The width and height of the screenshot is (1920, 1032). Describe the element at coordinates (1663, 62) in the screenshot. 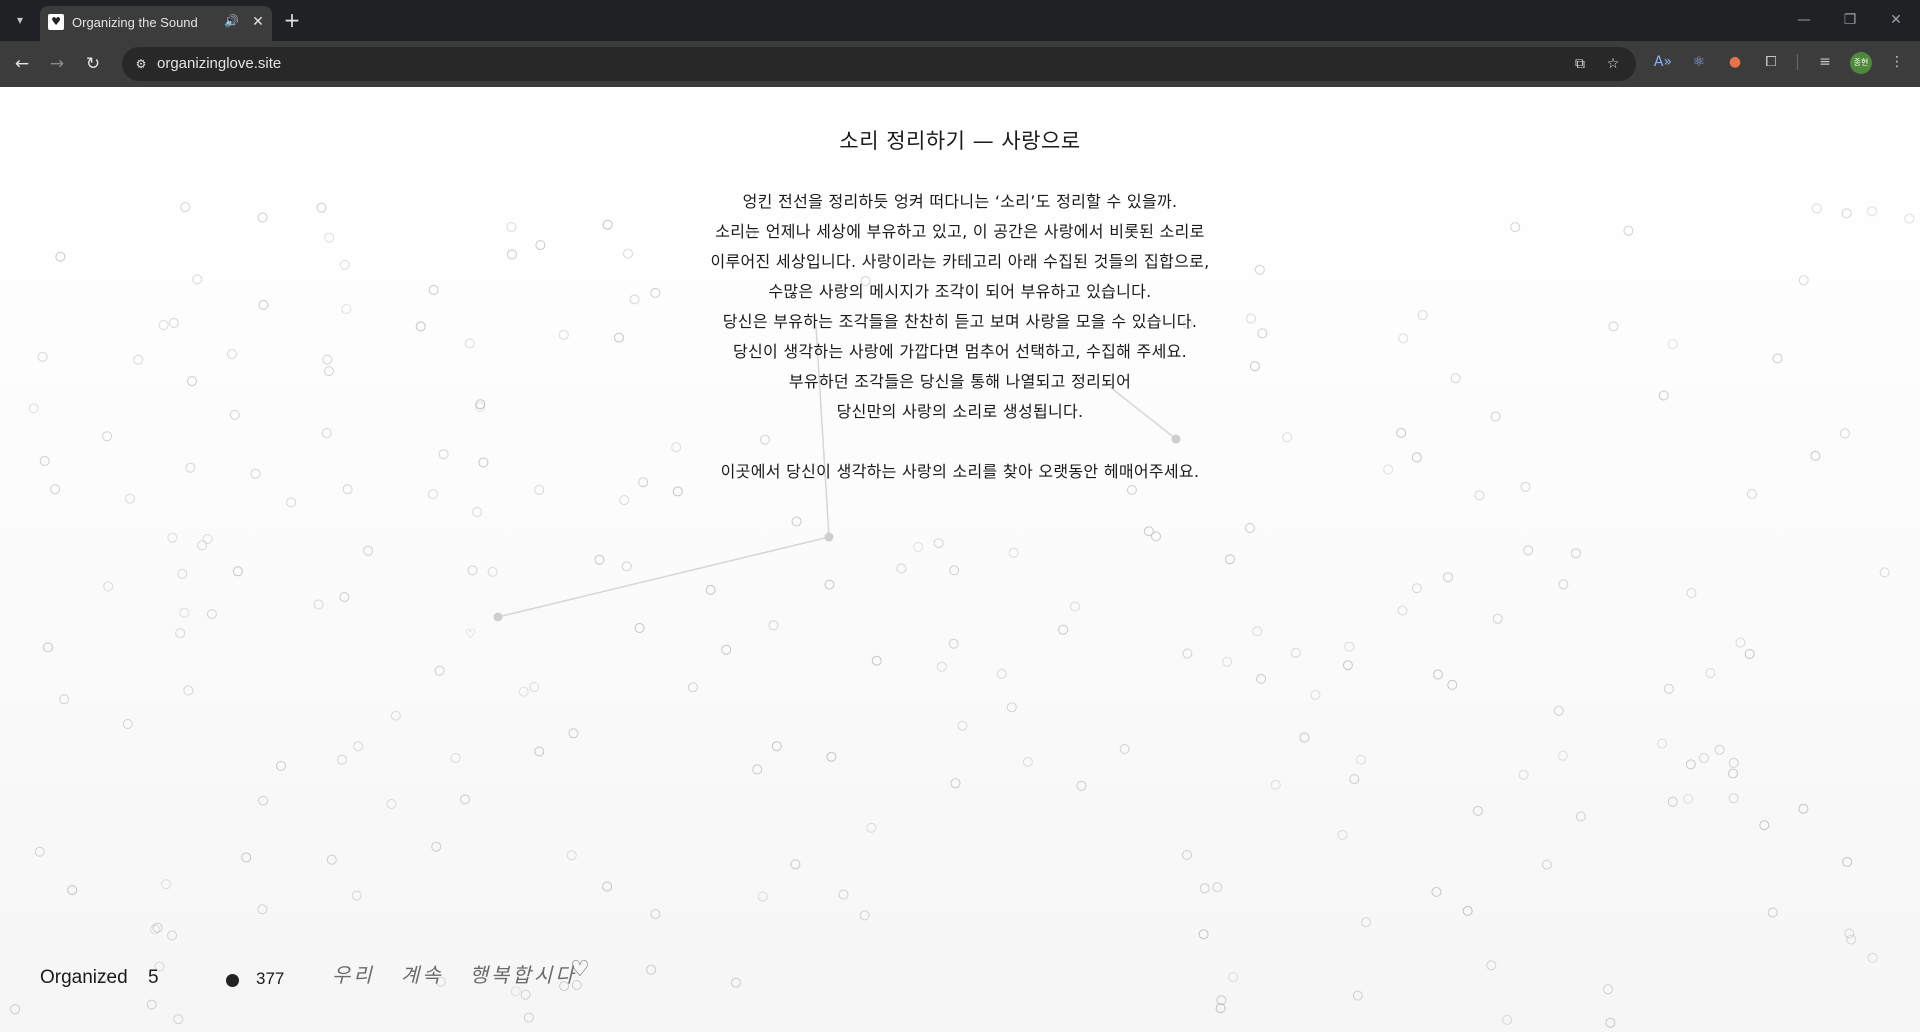

I see `read-aloud-icon: A»` at that location.